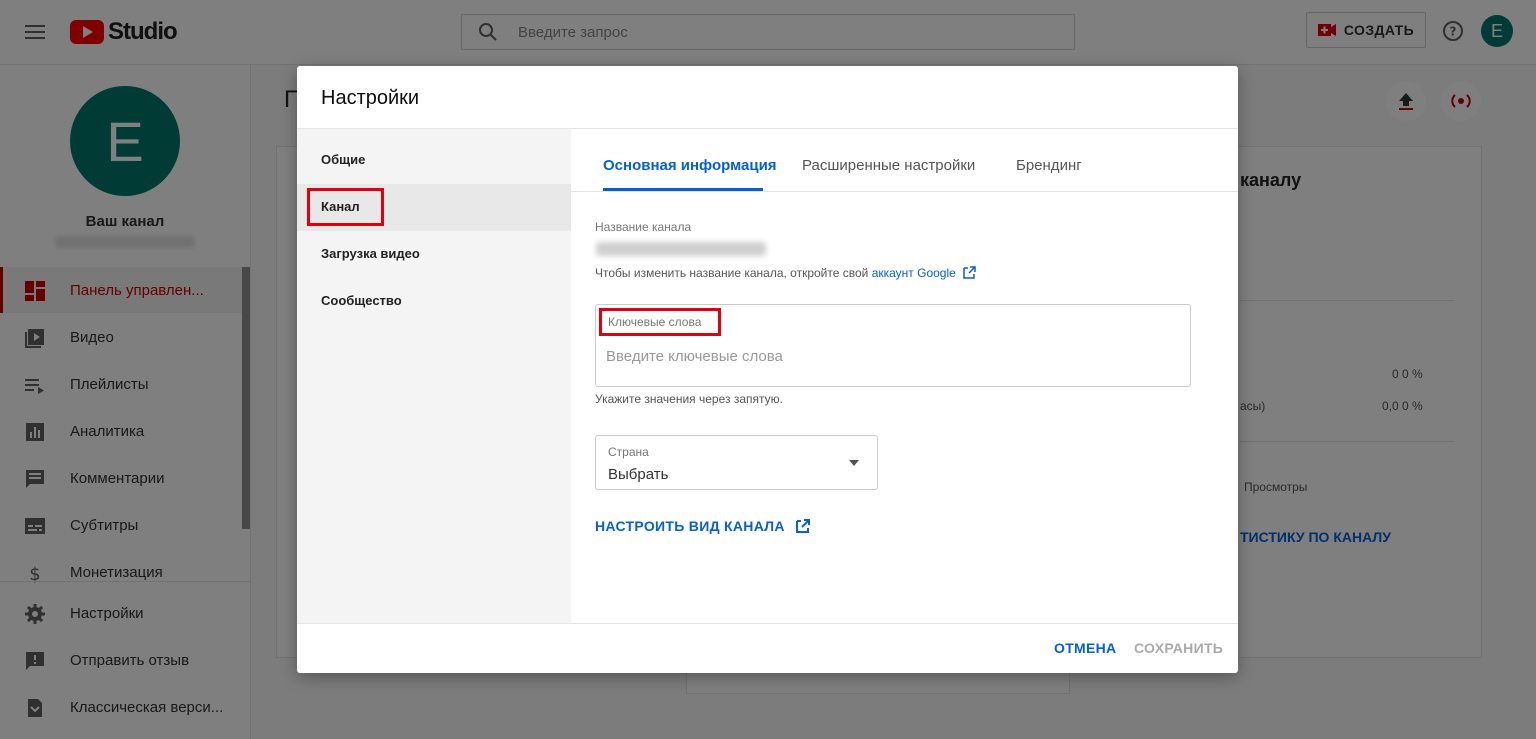 The image size is (1536, 739). What do you see at coordinates (886, 356) in the screenshot?
I see `keywords-input` at bounding box center [886, 356].